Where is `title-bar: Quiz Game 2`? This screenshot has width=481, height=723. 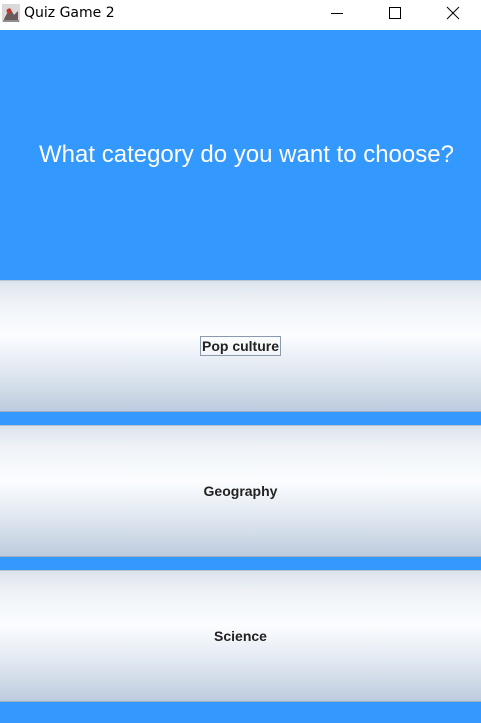
title-bar: Quiz Game 2 is located at coordinates (240, 15).